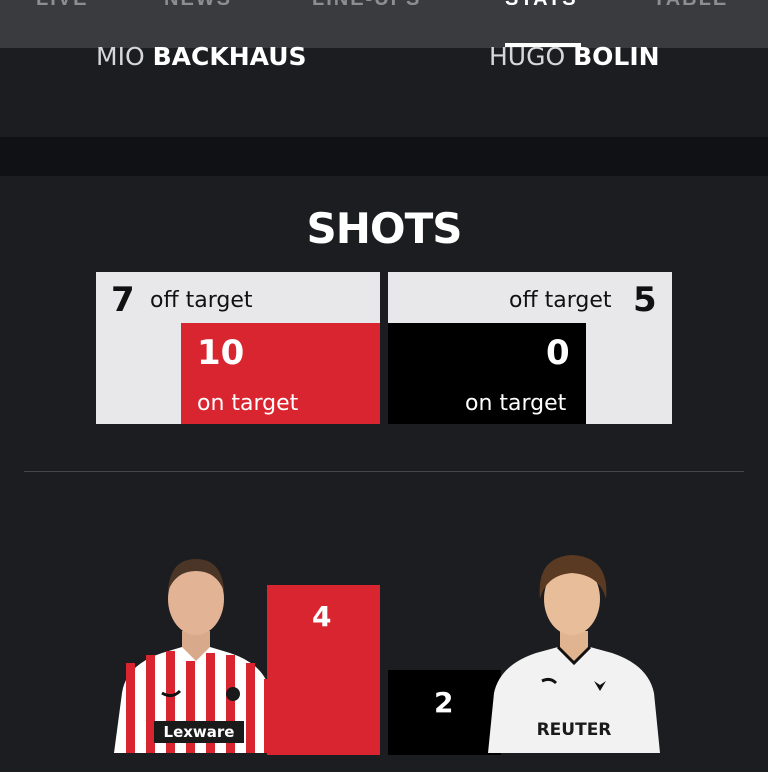 The width and height of the screenshot is (768, 772). Describe the element at coordinates (322, 616) in the screenshot. I see `home-player-value: 4` at that location.